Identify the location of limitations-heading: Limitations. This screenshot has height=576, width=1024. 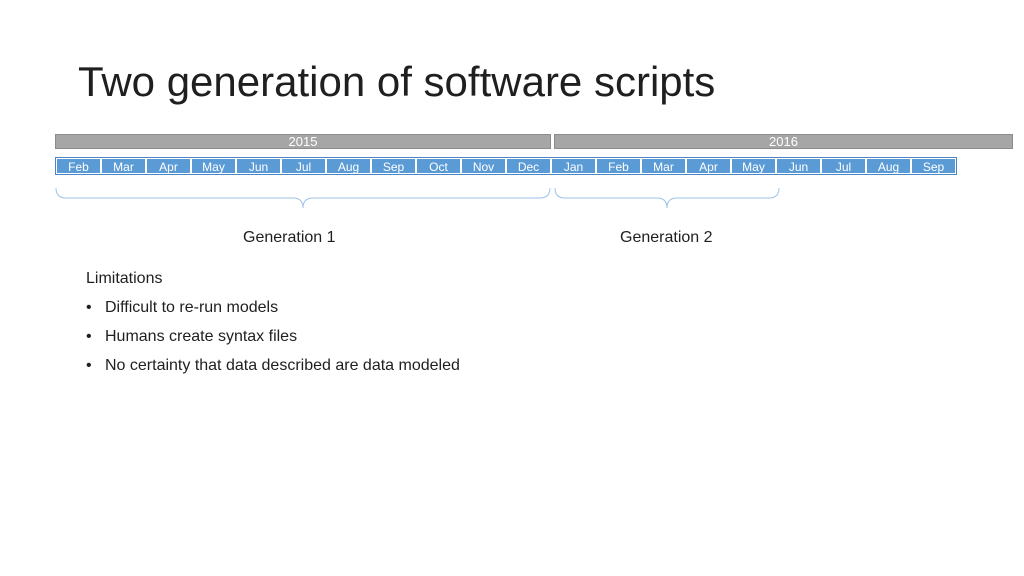
(124, 278).